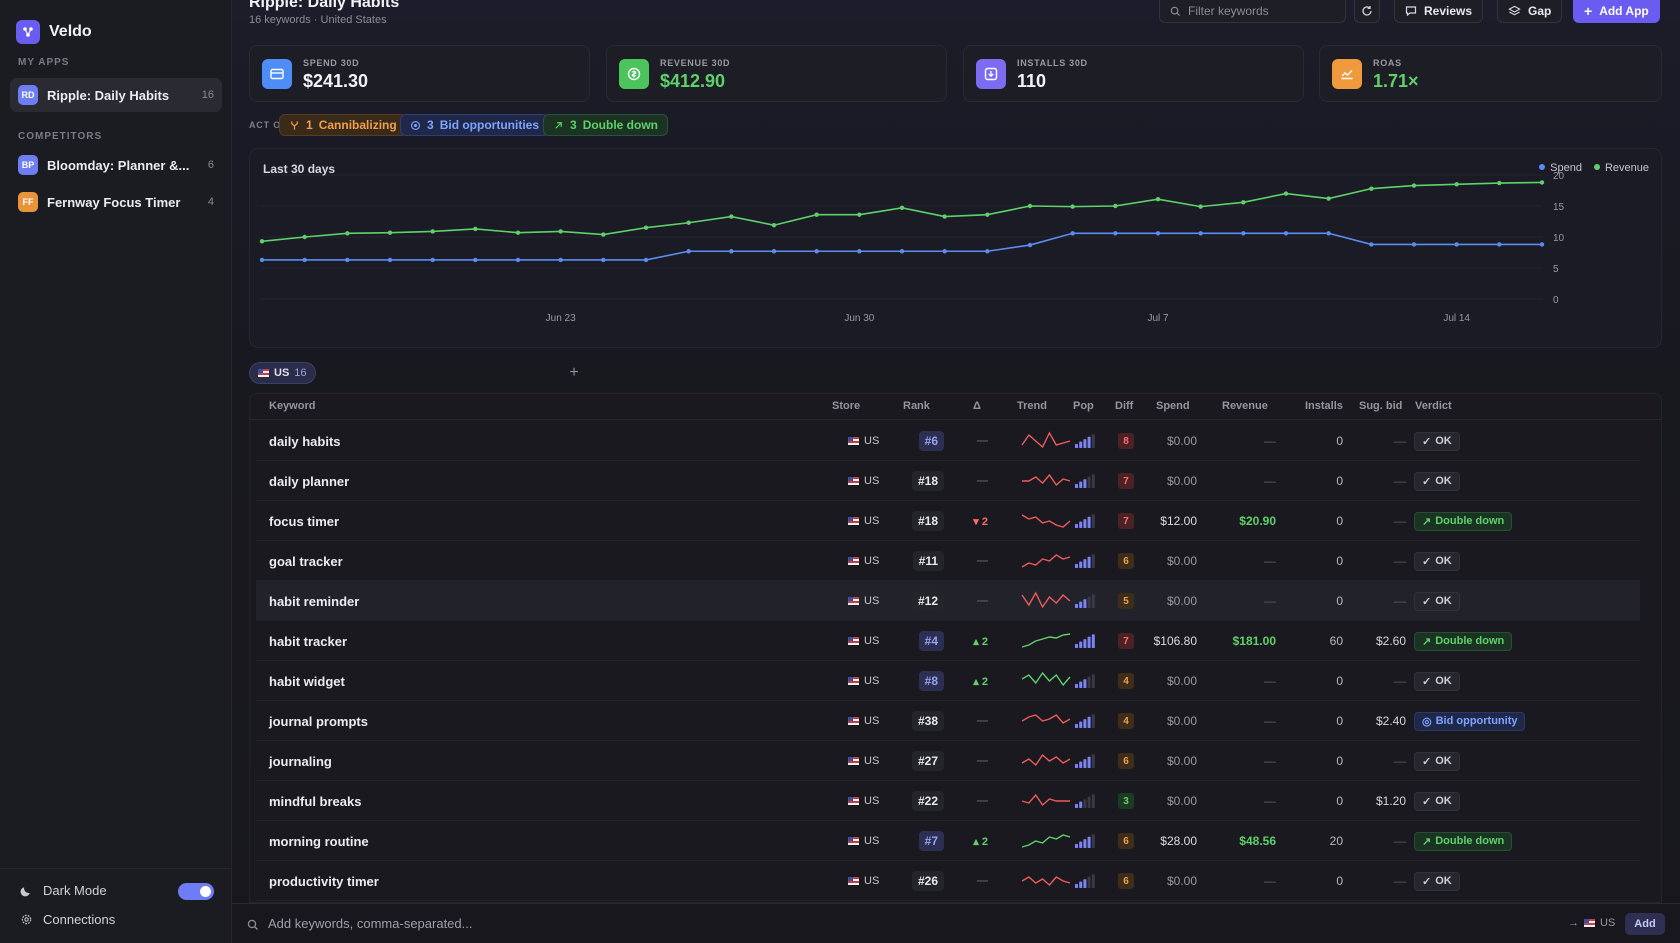 The height and width of the screenshot is (943, 1680). Describe the element at coordinates (1173, 406) in the screenshot. I see `col-spend-header: Spend` at that location.